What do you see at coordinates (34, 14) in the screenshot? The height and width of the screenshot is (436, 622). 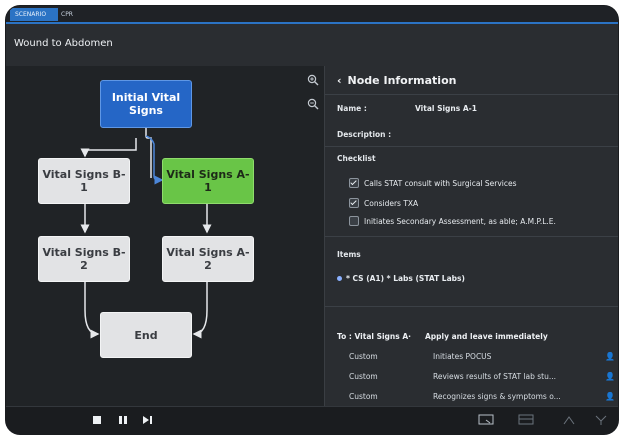 I see `tab-scenario: SCENARIO` at bounding box center [34, 14].